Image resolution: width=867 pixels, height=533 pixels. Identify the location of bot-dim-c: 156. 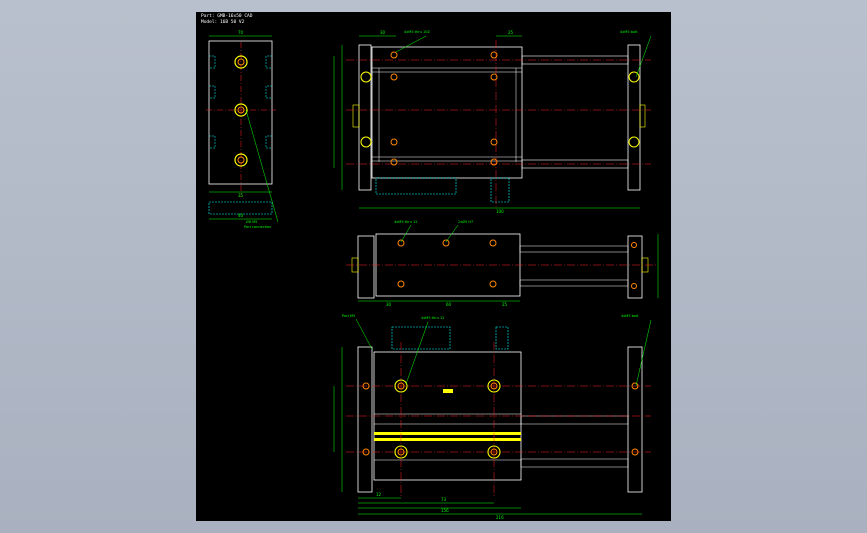
(445, 510).